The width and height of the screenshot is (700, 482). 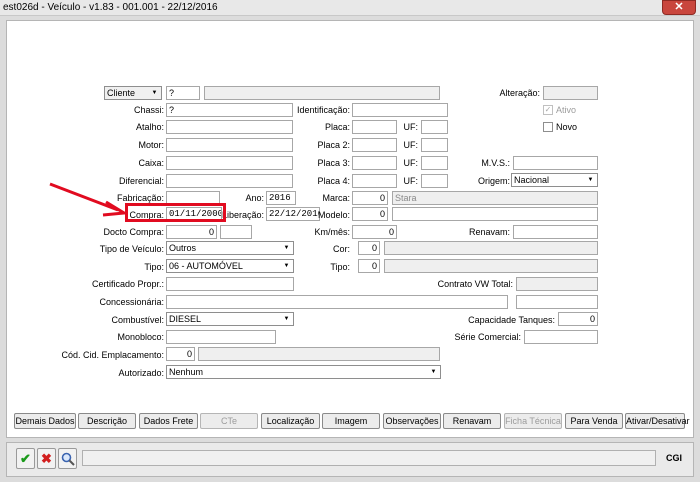 What do you see at coordinates (472, 421) in the screenshot?
I see `renavam-button: Renavam` at bounding box center [472, 421].